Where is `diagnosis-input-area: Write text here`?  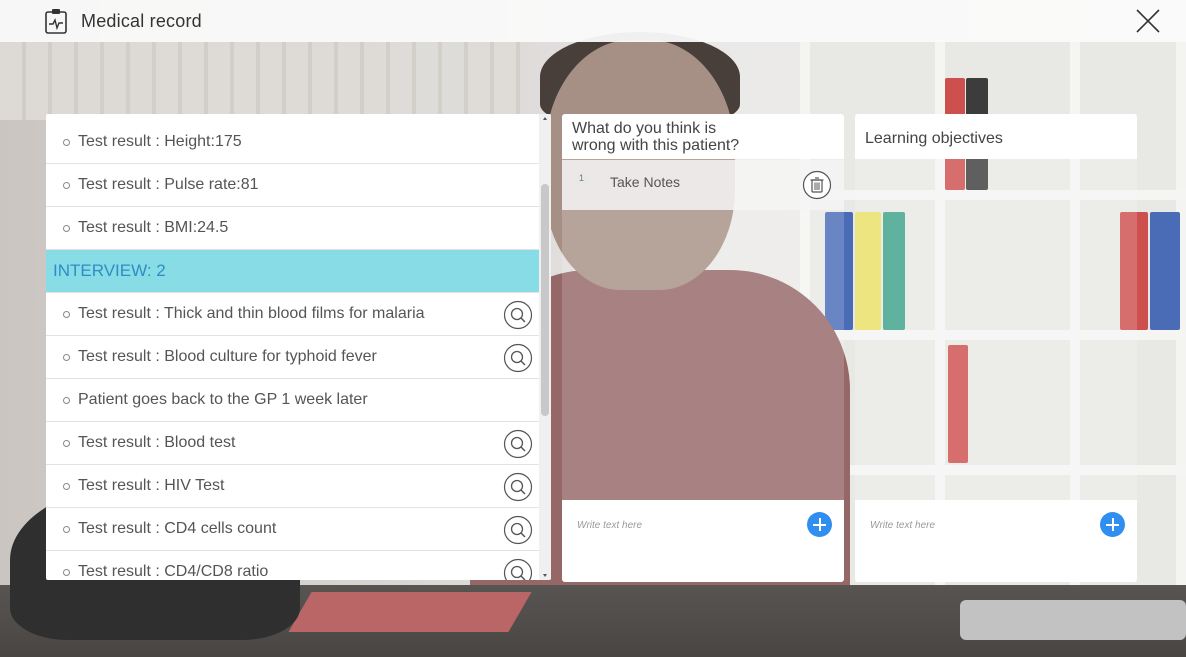
diagnosis-input-area: Write text here is located at coordinates (703, 541).